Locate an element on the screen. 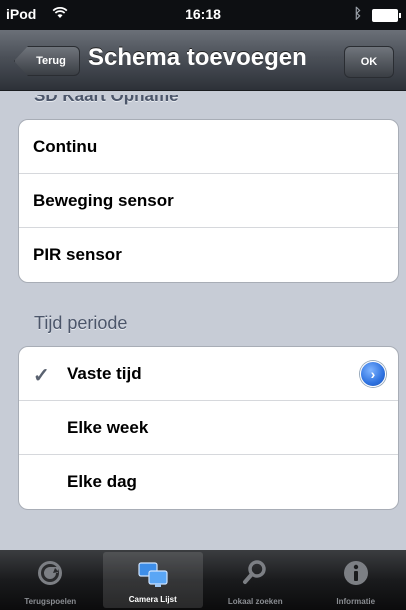 This screenshot has width=406, height=610. option-motion-sensor: Beweging sensor is located at coordinates (208, 201).